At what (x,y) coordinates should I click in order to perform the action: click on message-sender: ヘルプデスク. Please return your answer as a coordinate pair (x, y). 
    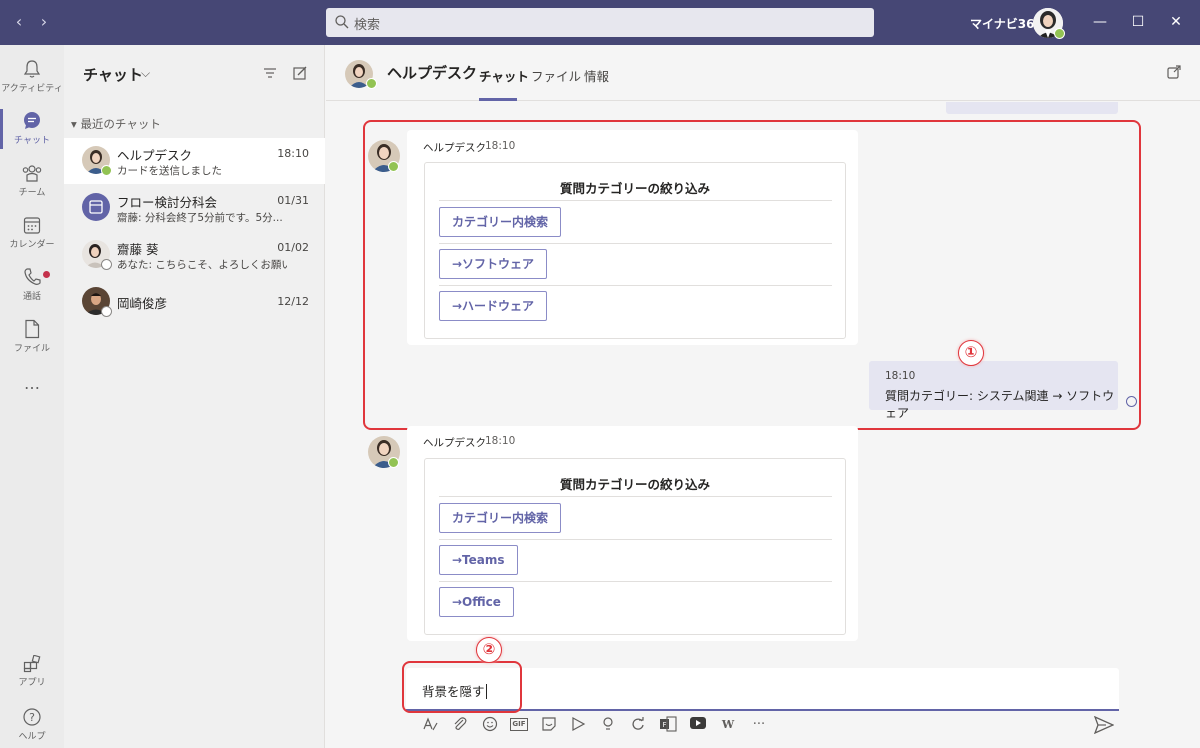
    Looking at the image, I should click on (454, 443).